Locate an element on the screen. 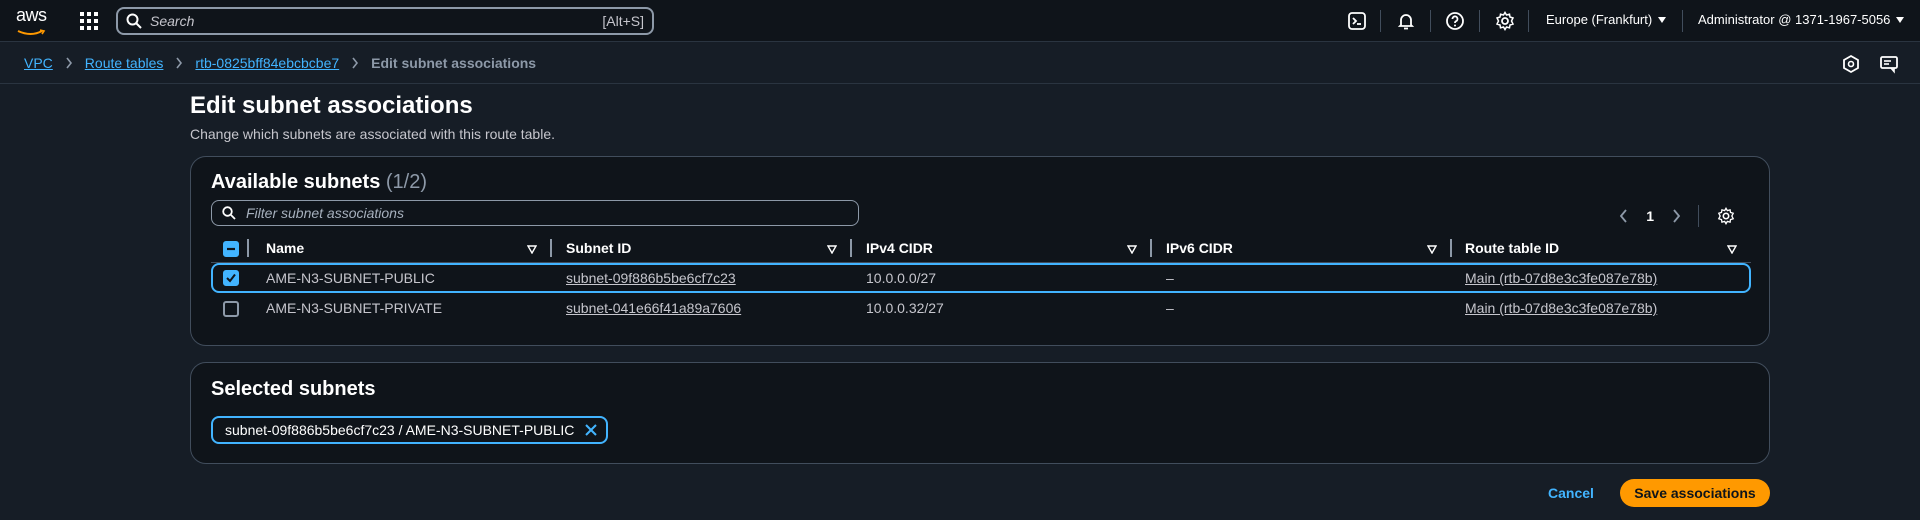 This screenshot has height=520, width=1920. cell-subnet-id-link: subnet-041e66f41a89a7606 is located at coordinates (653, 308).